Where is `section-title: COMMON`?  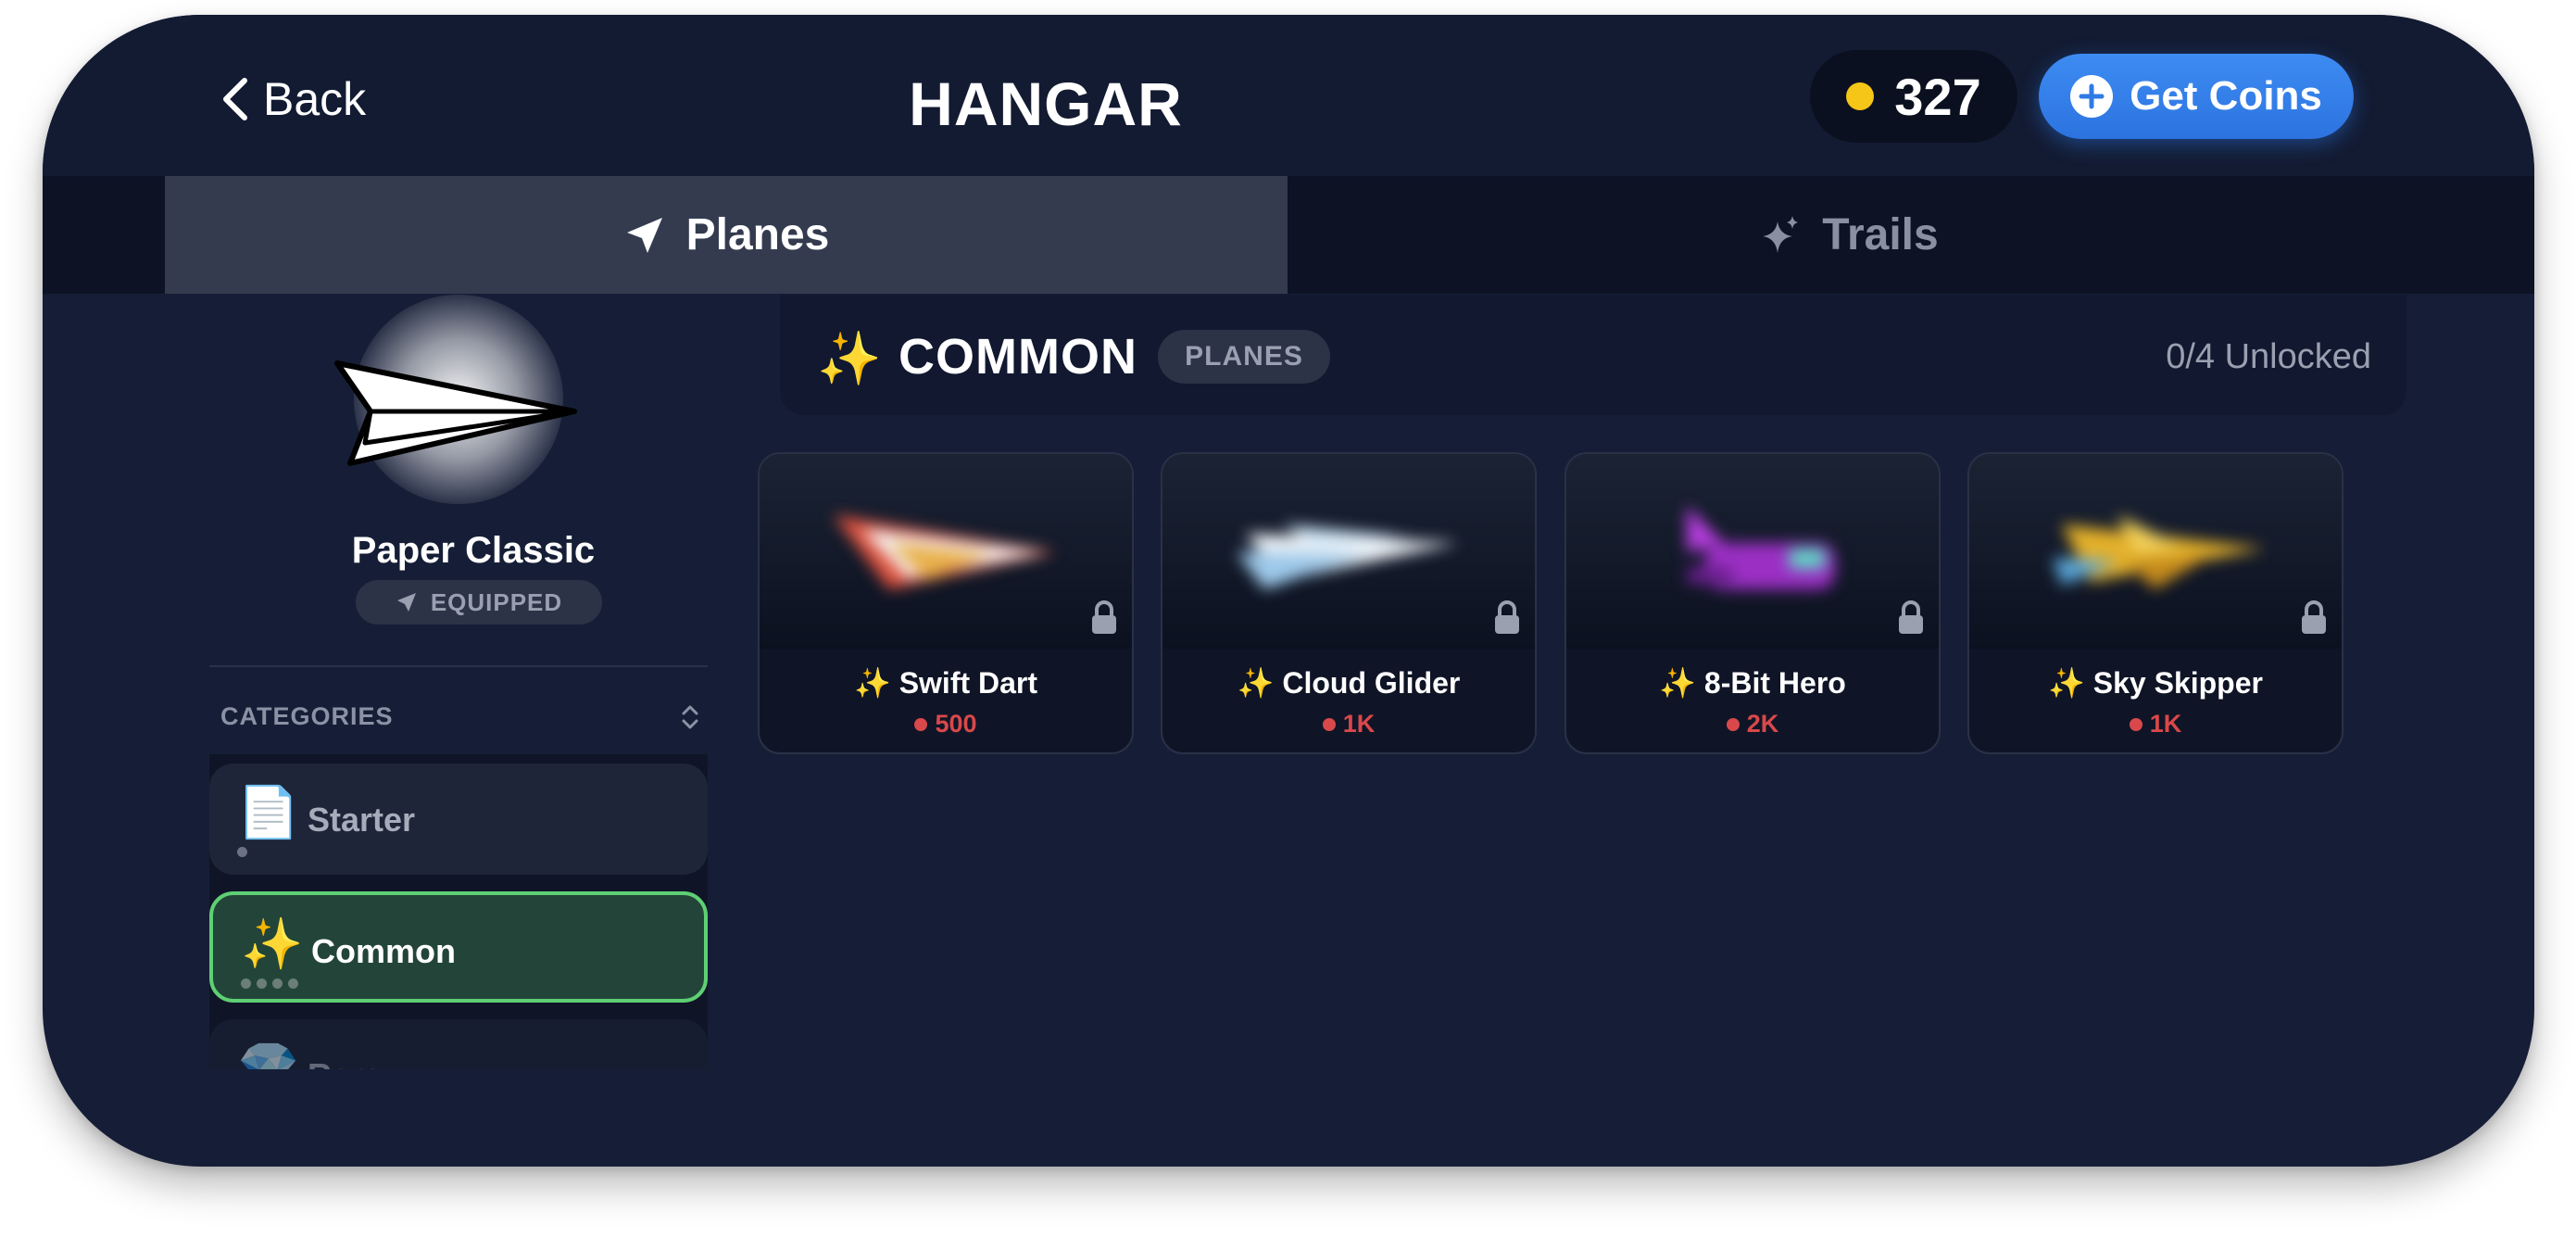
section-title: COMMON is located at coordinates (1017, 357).